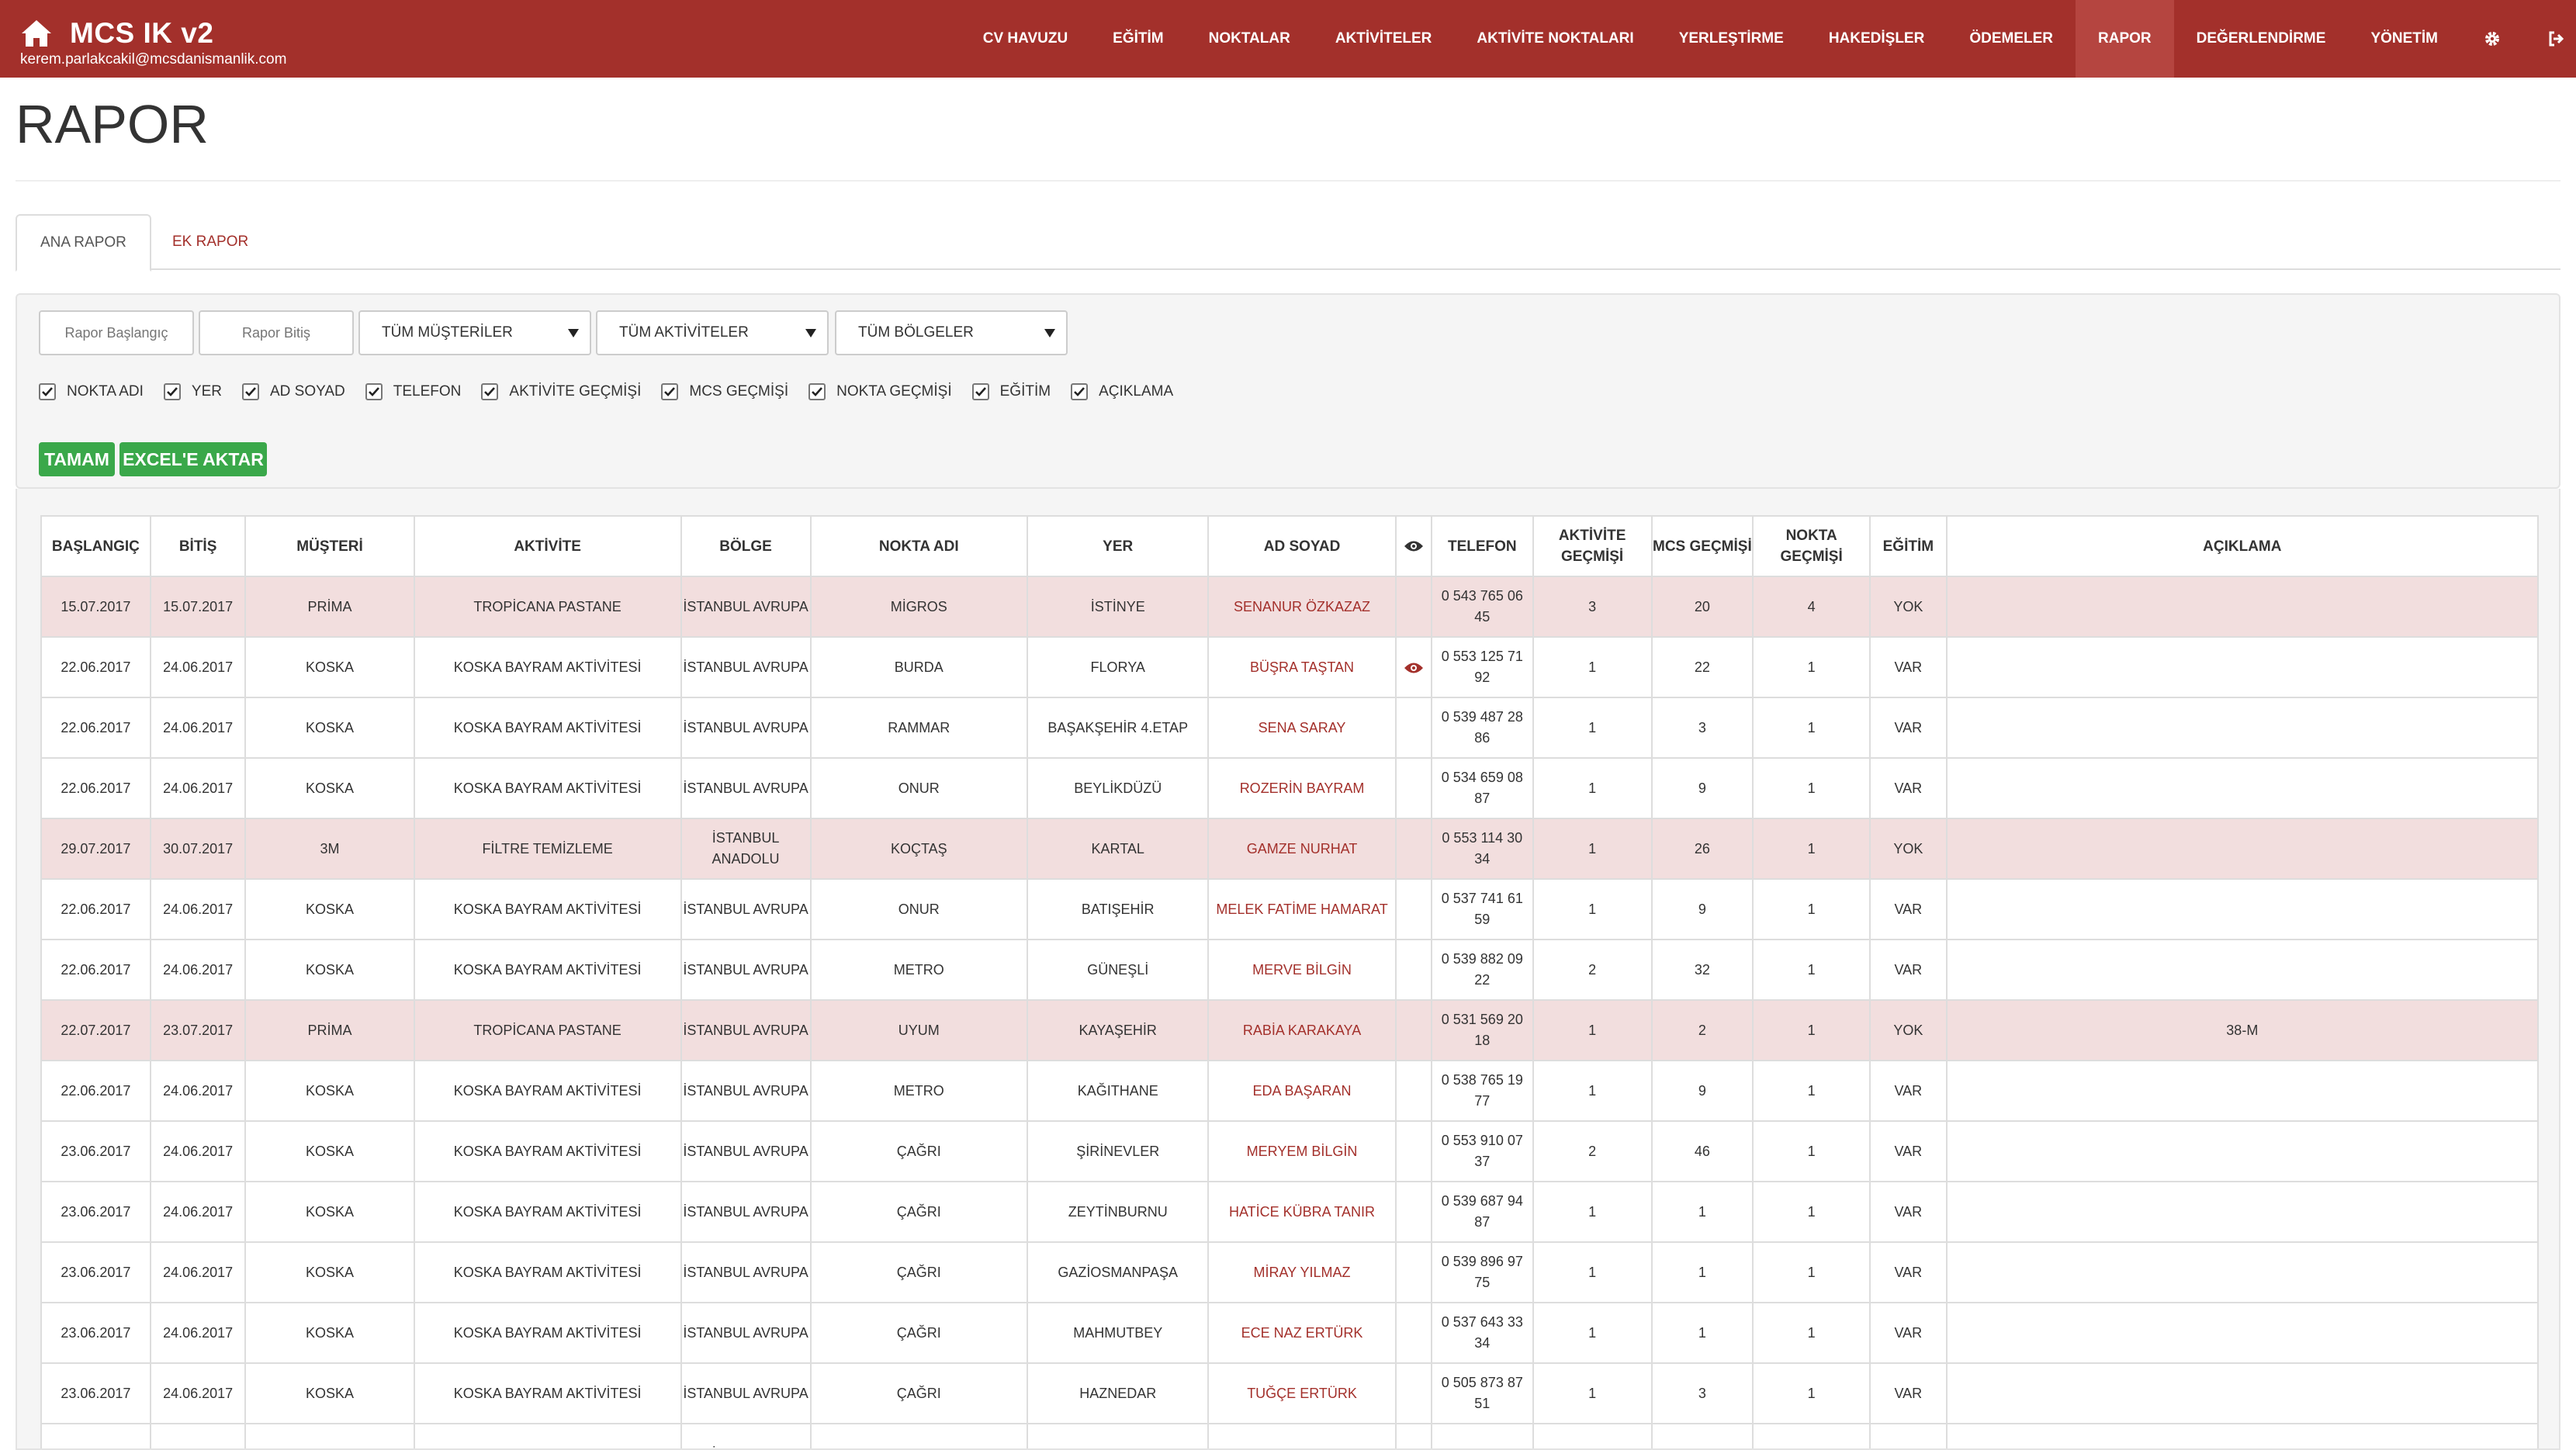 Image resolution: width=2576 pixels, height=1450 pixels. Describe the element at coordinates (2125, 39) in the screenshot. I see `nav-item-rapor: RAPOR` at that location.